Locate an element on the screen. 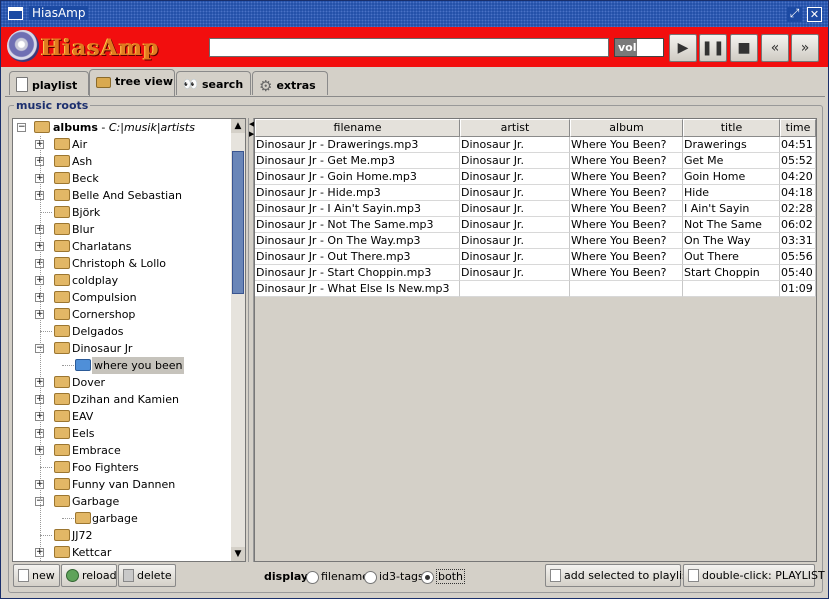 This screenshot has height=599, width=829. tree-item-18: + Embrace is located at coordinates (128, 450).